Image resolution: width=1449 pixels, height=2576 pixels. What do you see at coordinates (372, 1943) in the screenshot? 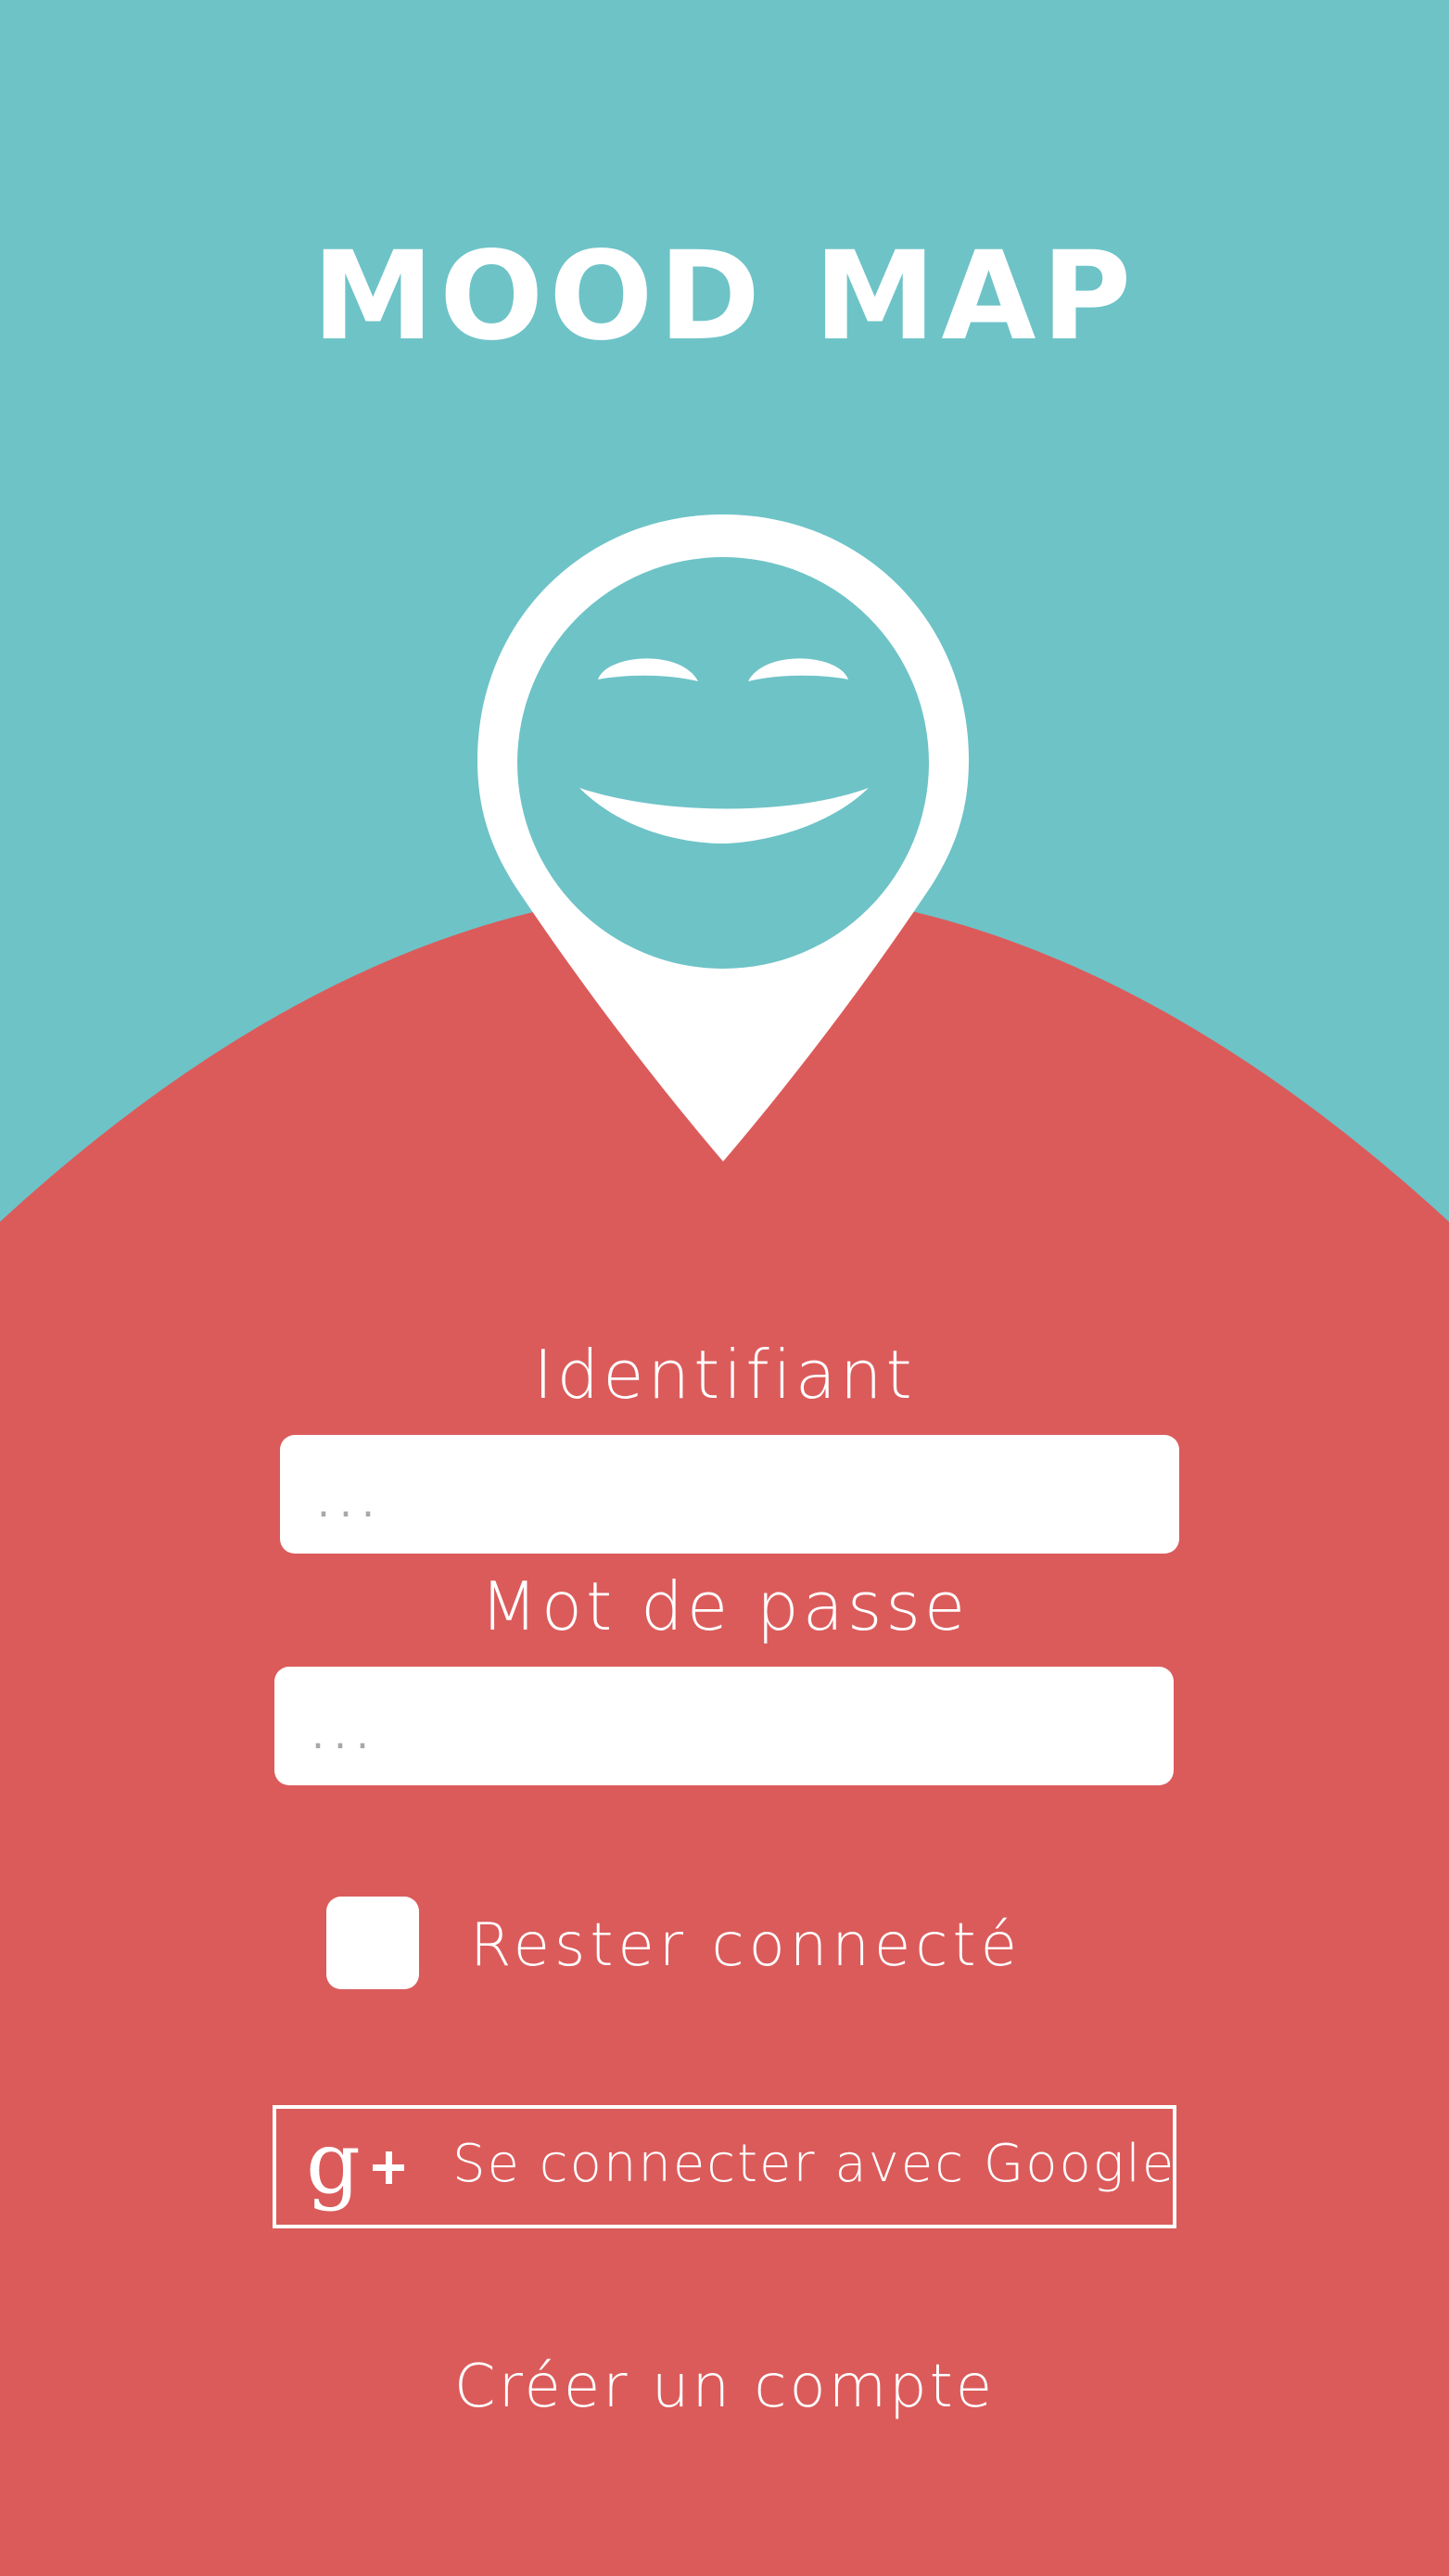
I see `remember-me-checkbox` at bounding box center [372, 1943].